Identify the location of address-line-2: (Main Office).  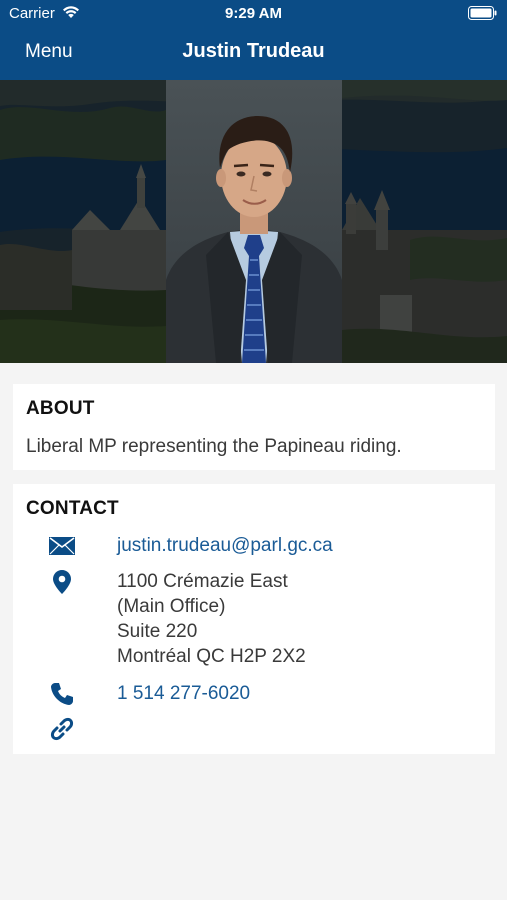
(171, 606).